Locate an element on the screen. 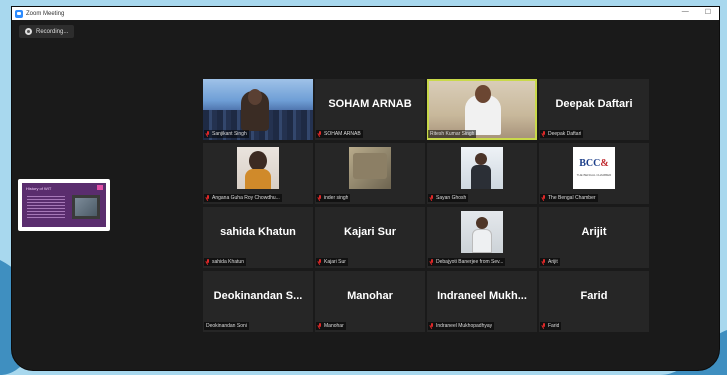  active-speaker-tile: Ritesh Kumar Singh is located at coordinates (482, 109).